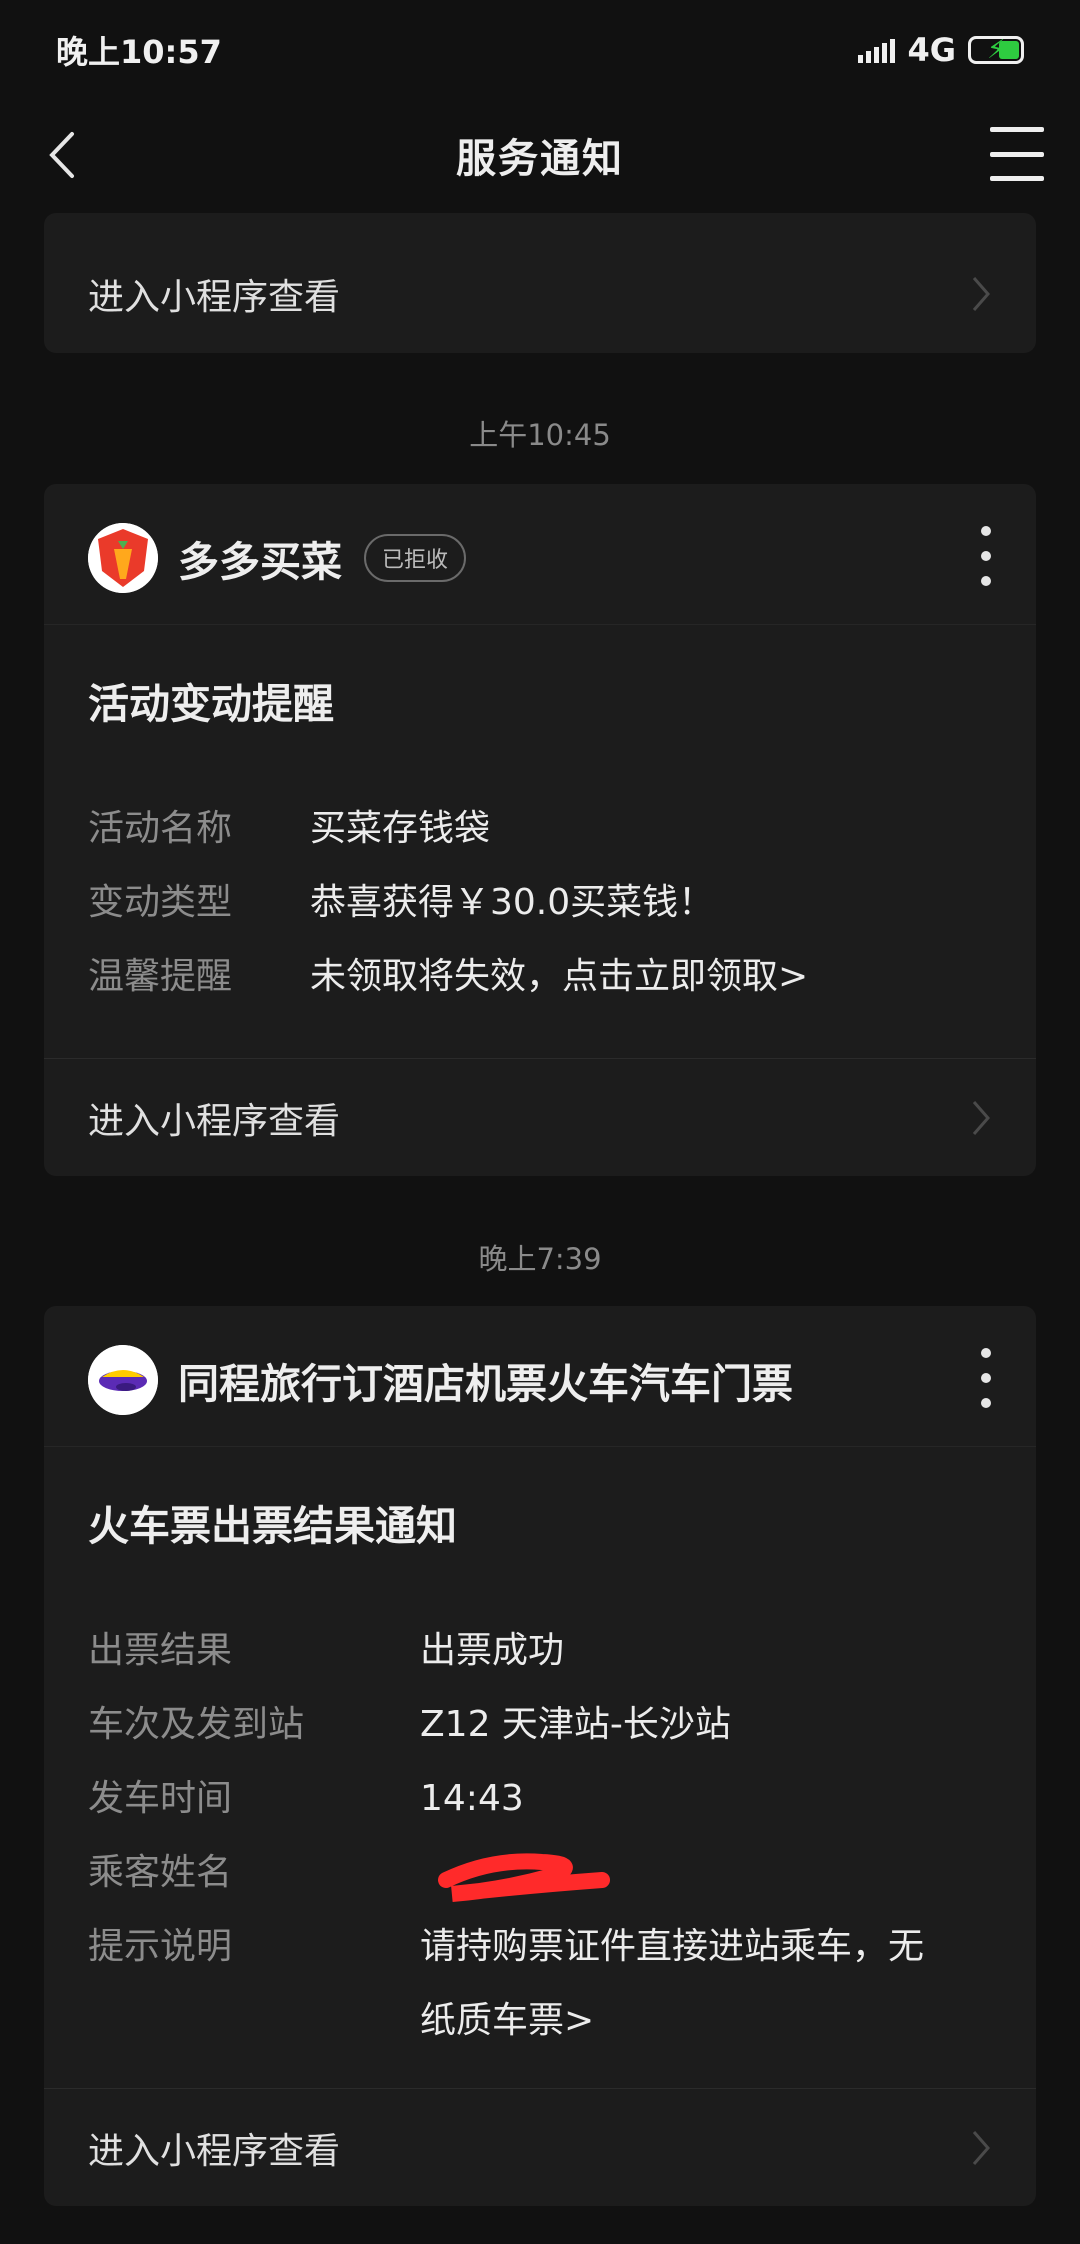  I want to click on status-icons: 4G ⚡, so click(941, 50).